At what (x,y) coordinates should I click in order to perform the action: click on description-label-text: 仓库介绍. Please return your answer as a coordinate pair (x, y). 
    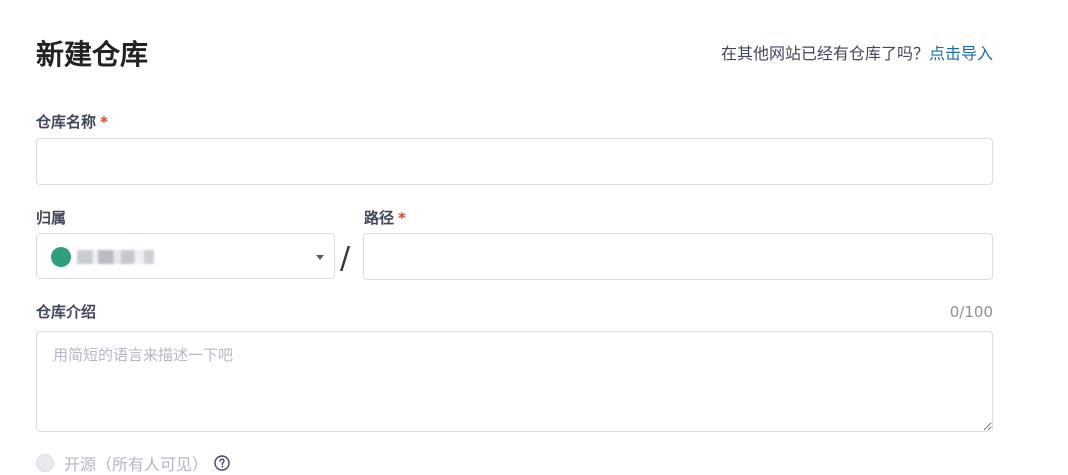
    Looking at the image, I should click on (66, 312).